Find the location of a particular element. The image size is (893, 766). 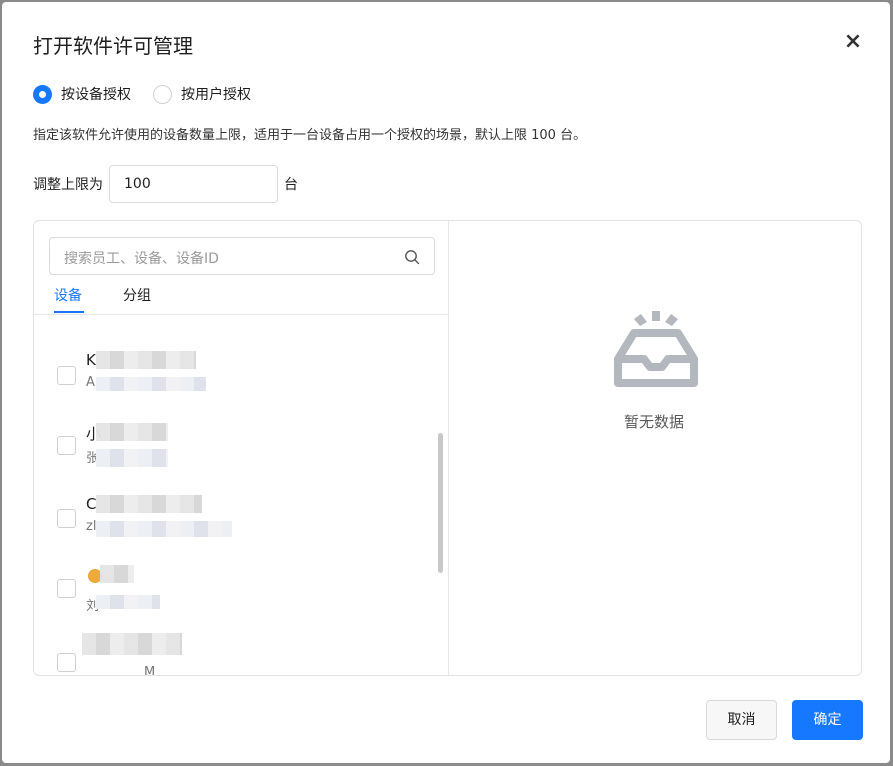

search-placeholder: 搜索员工、设备、设备ID is located at coordinates (141, 259).